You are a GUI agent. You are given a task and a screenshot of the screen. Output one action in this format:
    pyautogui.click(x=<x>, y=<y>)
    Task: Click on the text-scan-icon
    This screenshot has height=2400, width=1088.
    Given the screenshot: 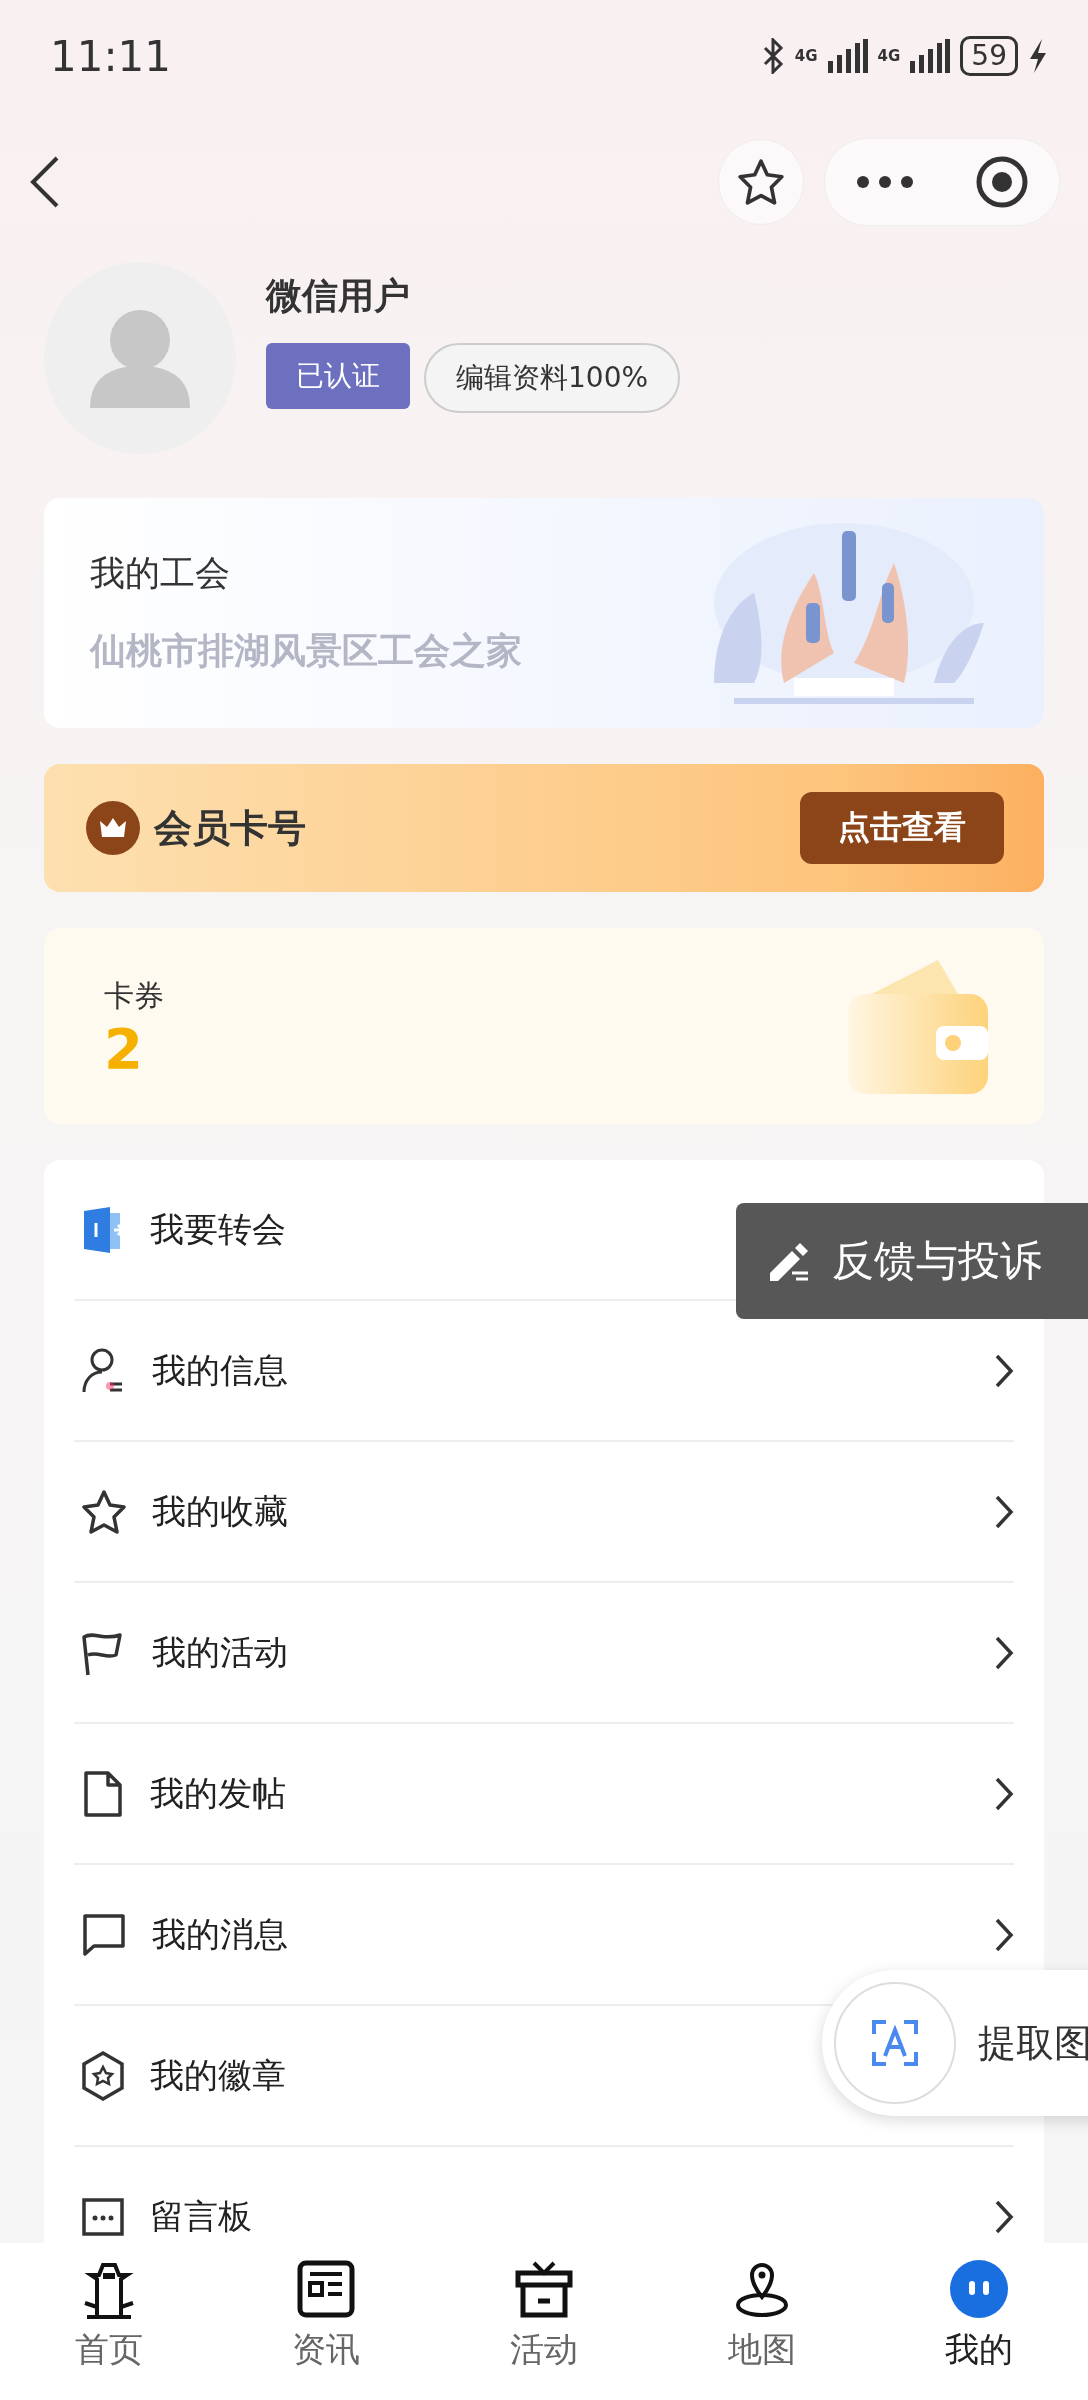 What is the action you would take?
    pyautogui.click(x=895, y=2043)
    